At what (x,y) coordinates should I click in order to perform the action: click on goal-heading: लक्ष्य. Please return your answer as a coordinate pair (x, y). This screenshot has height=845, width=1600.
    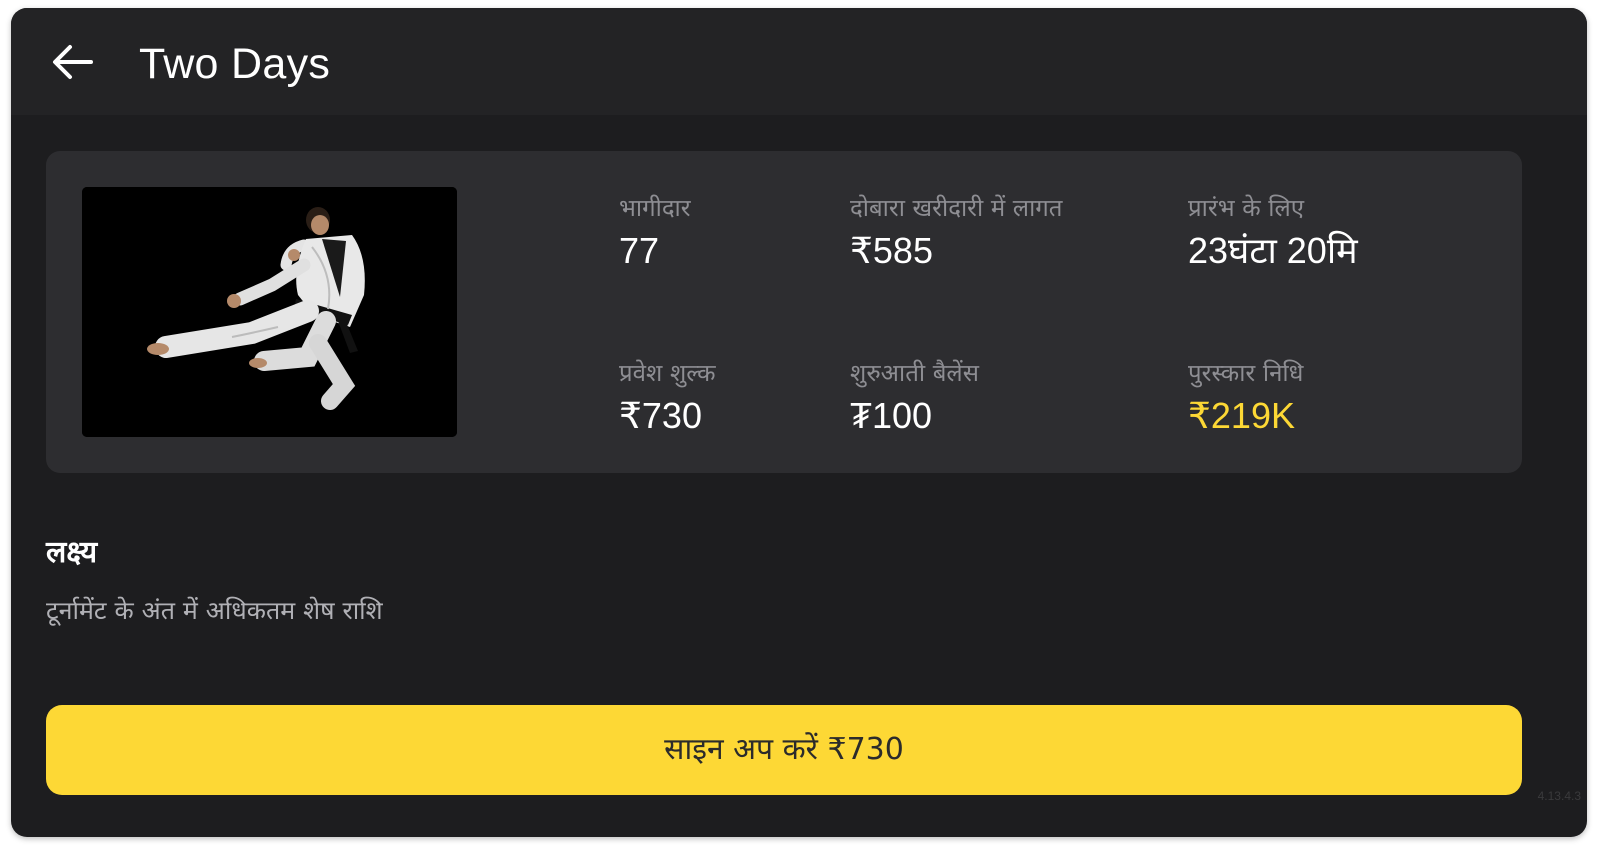
    Looking at the image, I should click on (72, 552).